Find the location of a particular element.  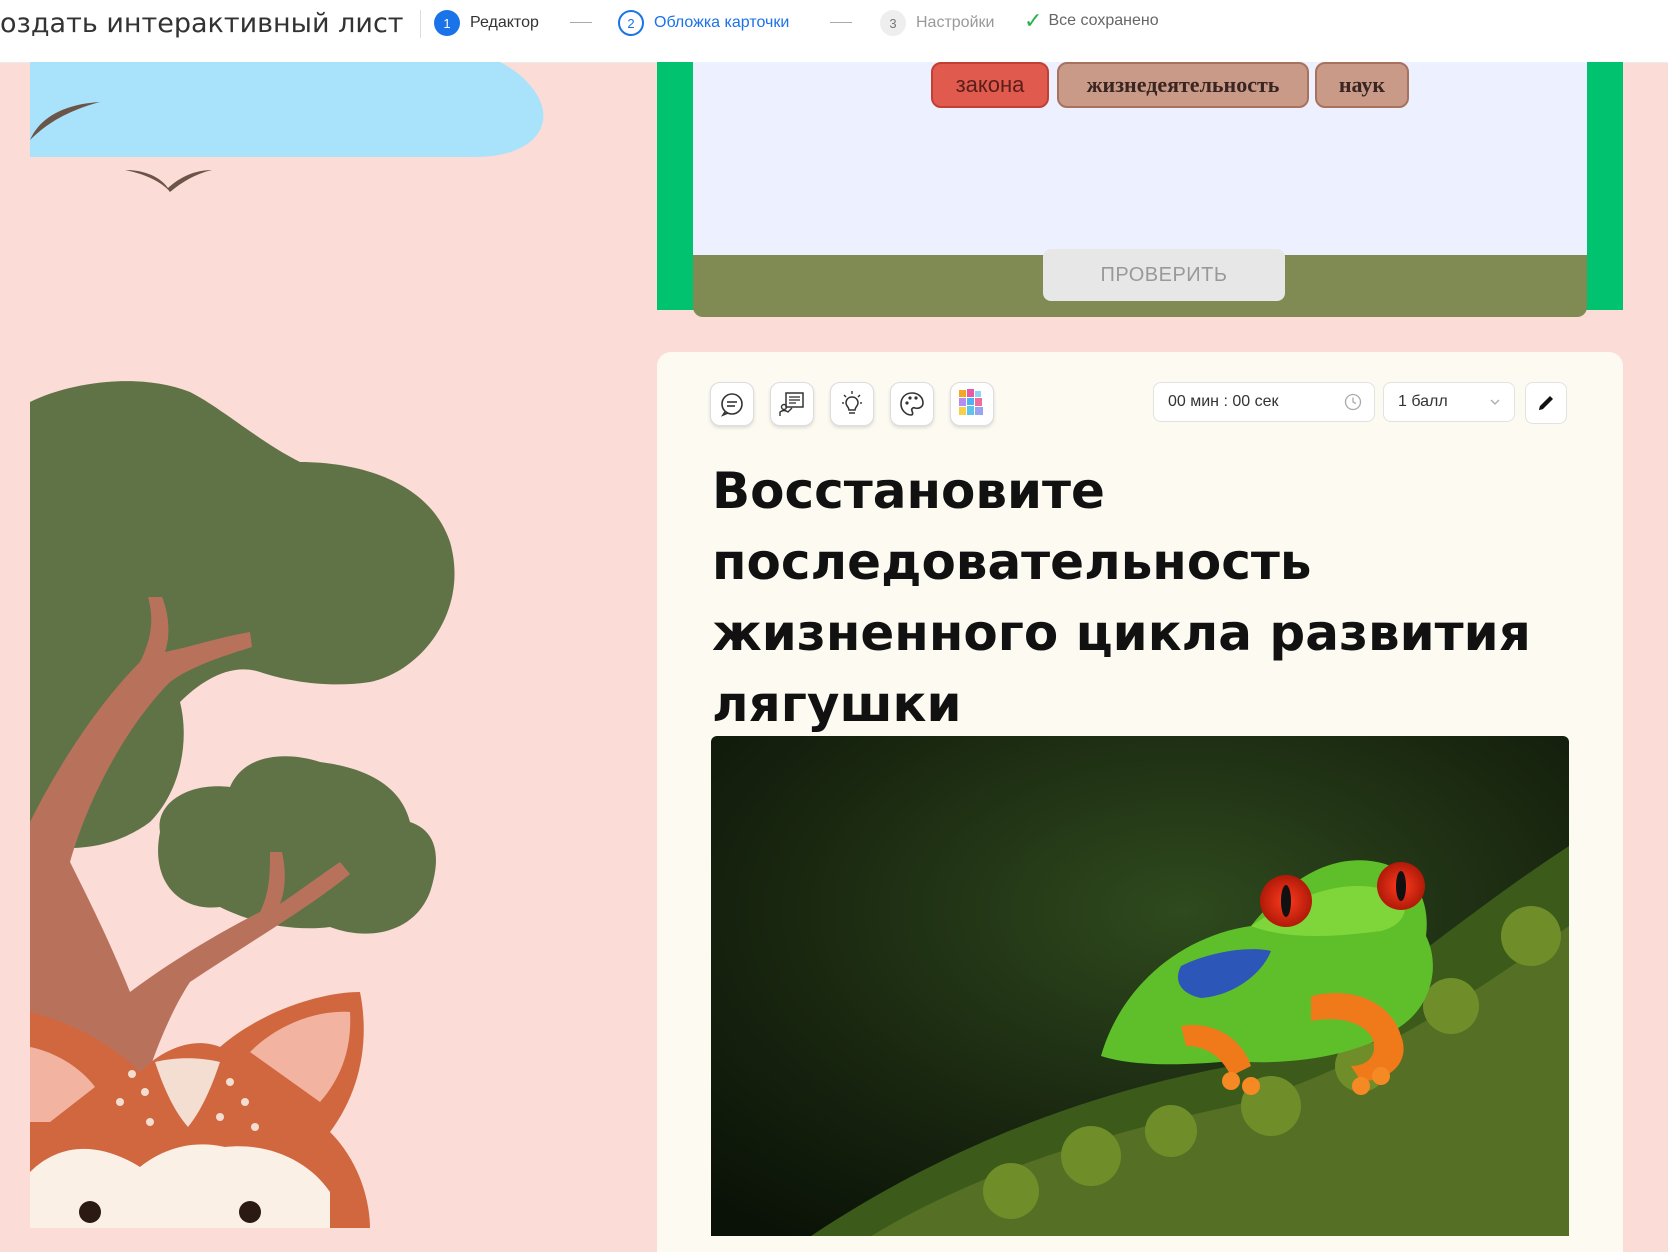

exercise-footer: ПРОВЕРИТЬ is located at coordinates (1140, 283).